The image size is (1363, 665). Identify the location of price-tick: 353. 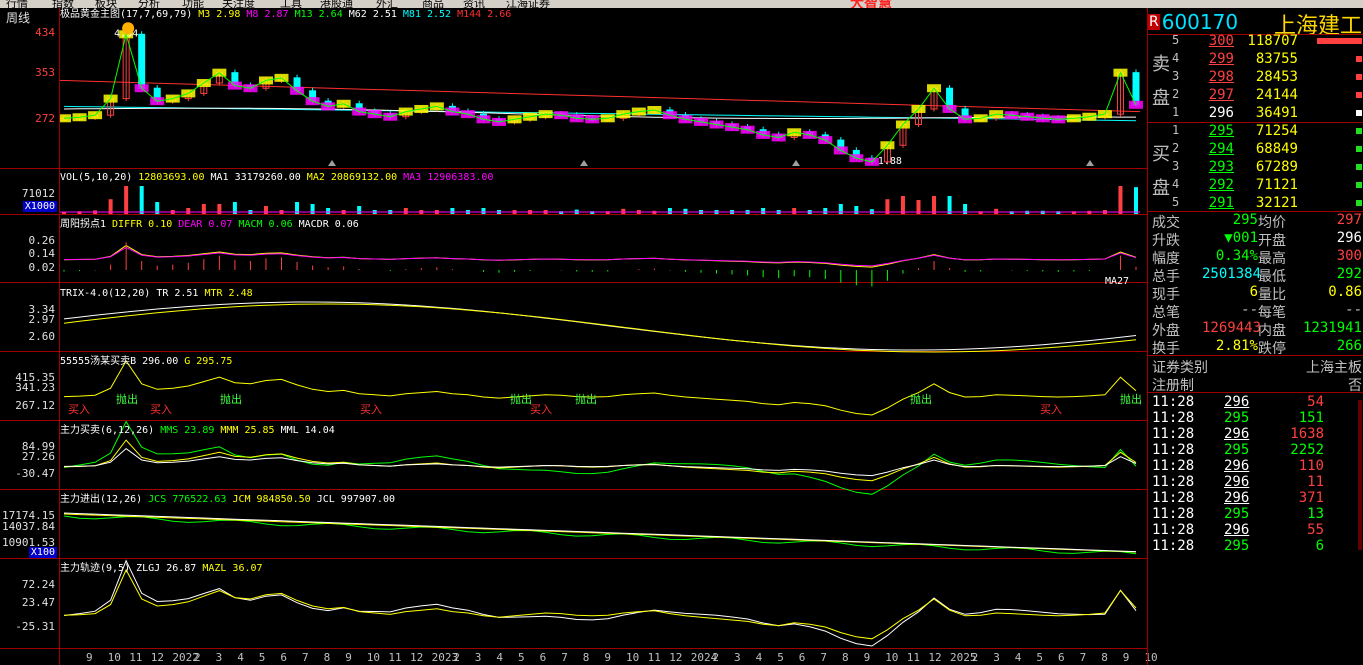
(45, 72).